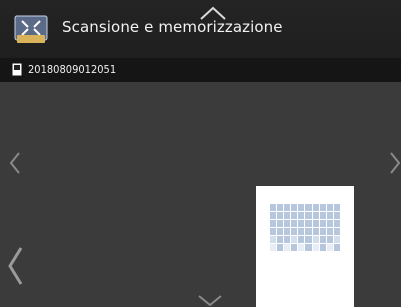 Image resolution: width=401 pixels, height=307 pixels. I want to click on document-name: 20180809012051, so click(72, 69).